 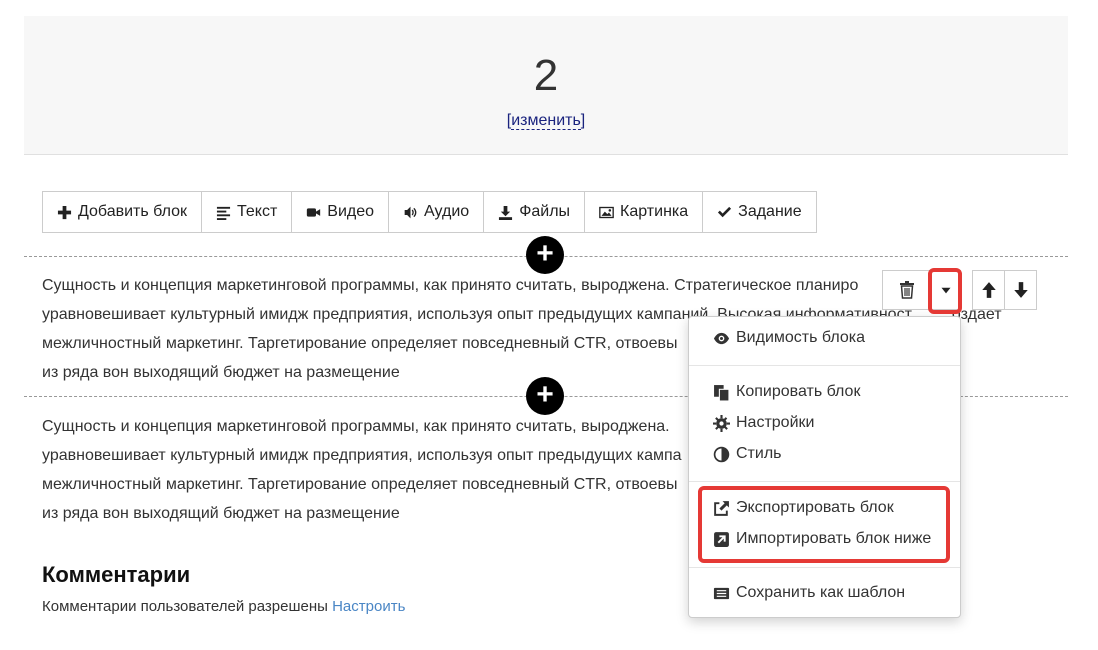 I want to click on change-number-link: изменить, so click(x=546, y=121).